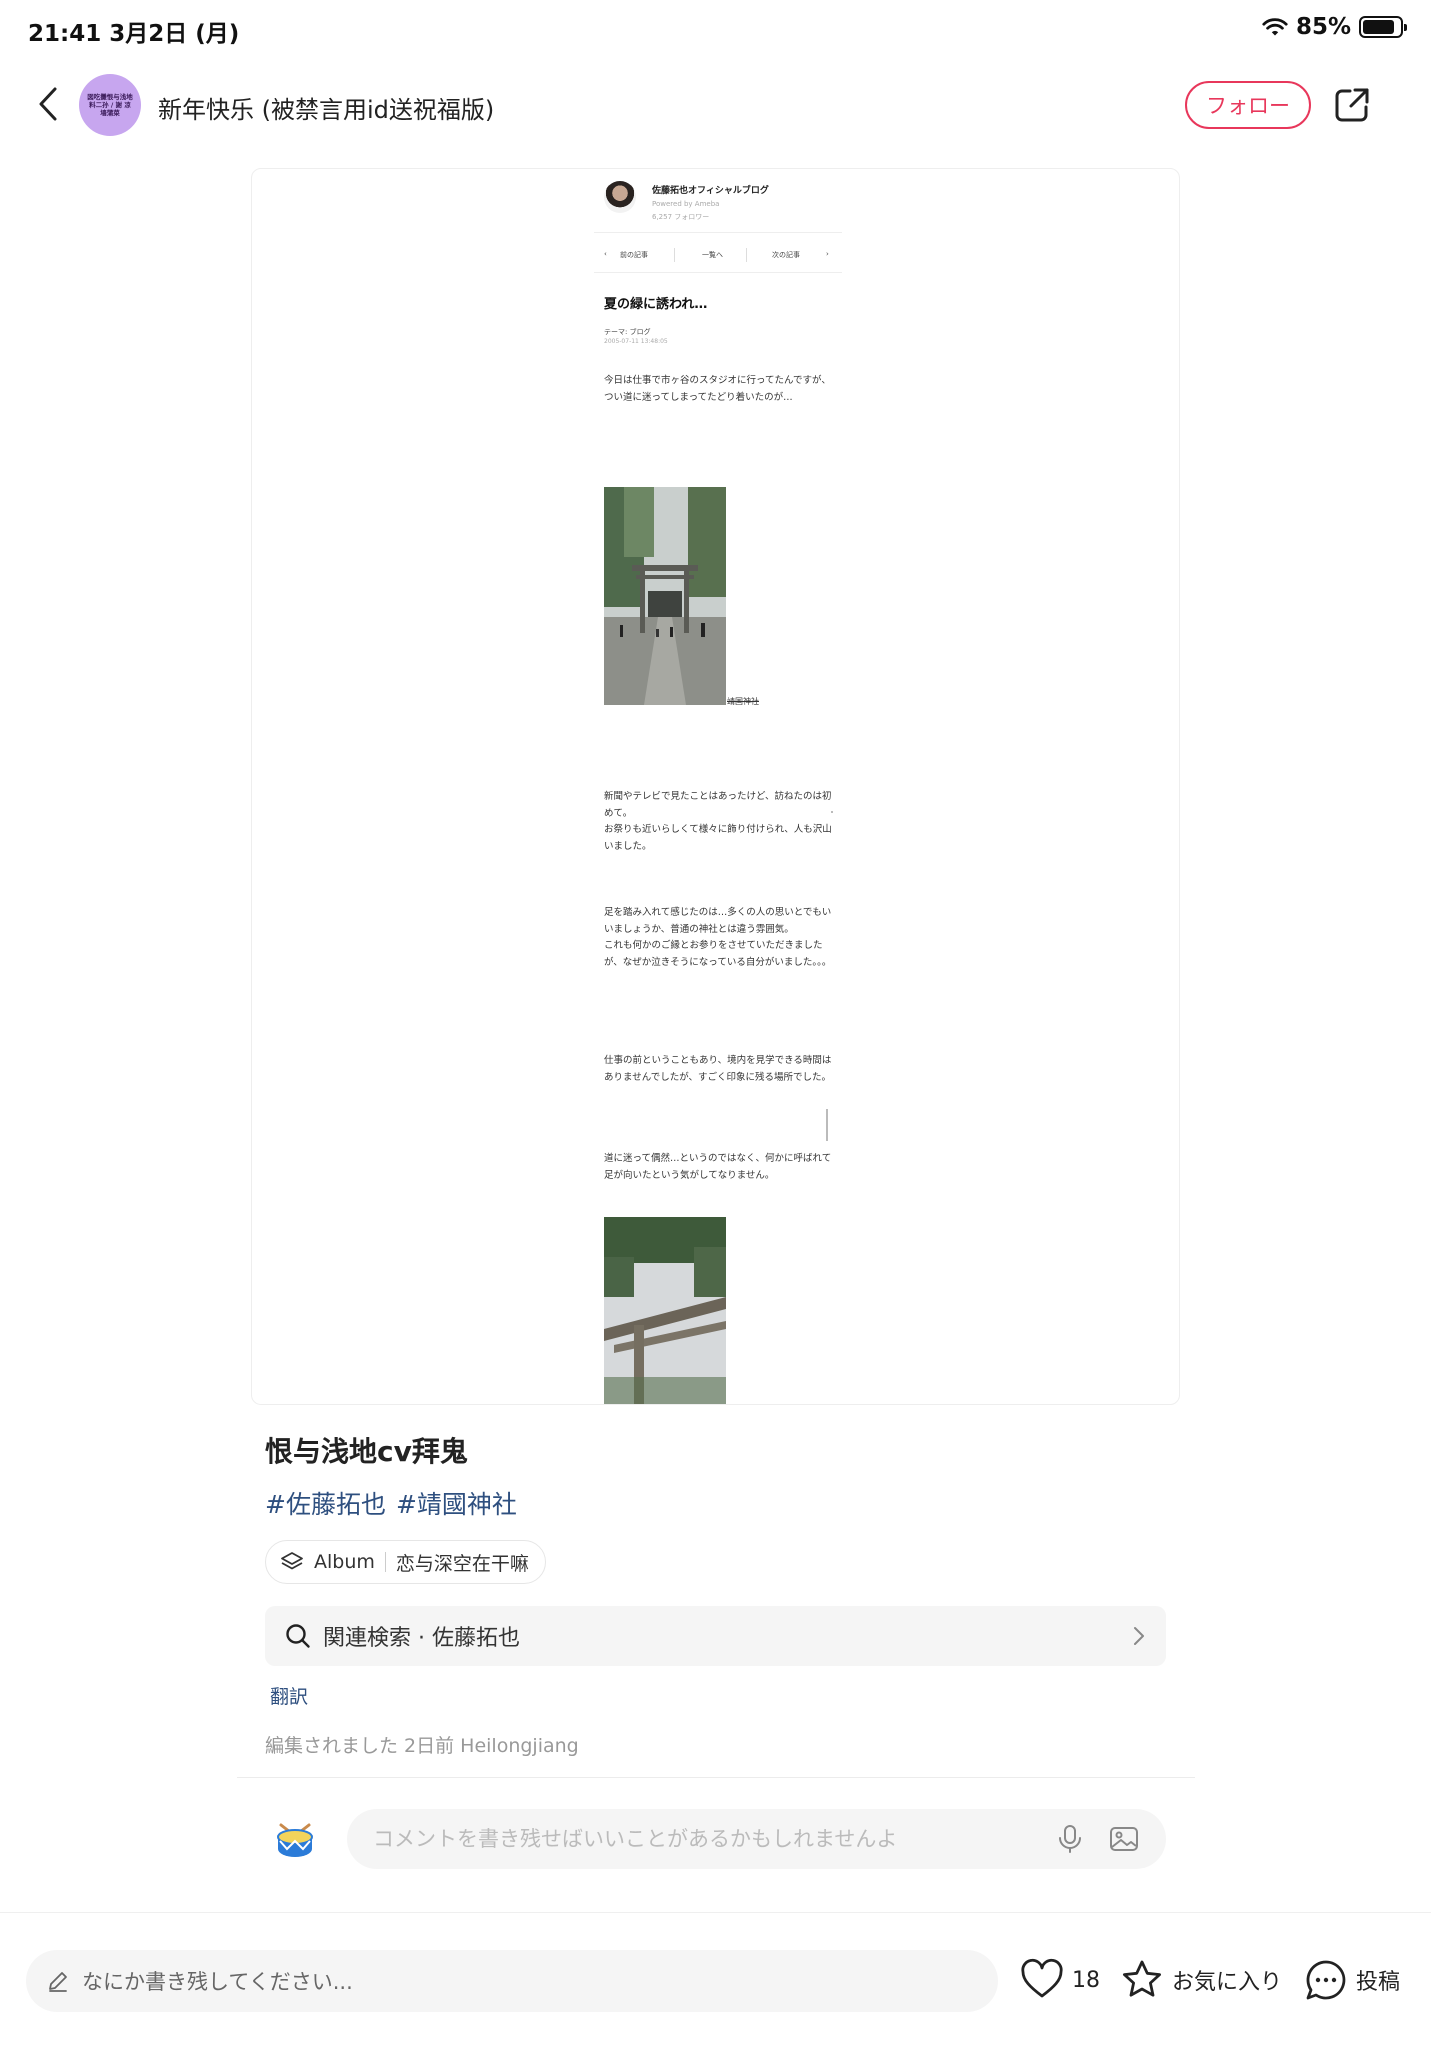 This screenshot has height=2048, width=1431. What do you see at coordinates (1042, 1978) in the screenshot?
I see `heart-icon` at bounding box center [1042, 1978].